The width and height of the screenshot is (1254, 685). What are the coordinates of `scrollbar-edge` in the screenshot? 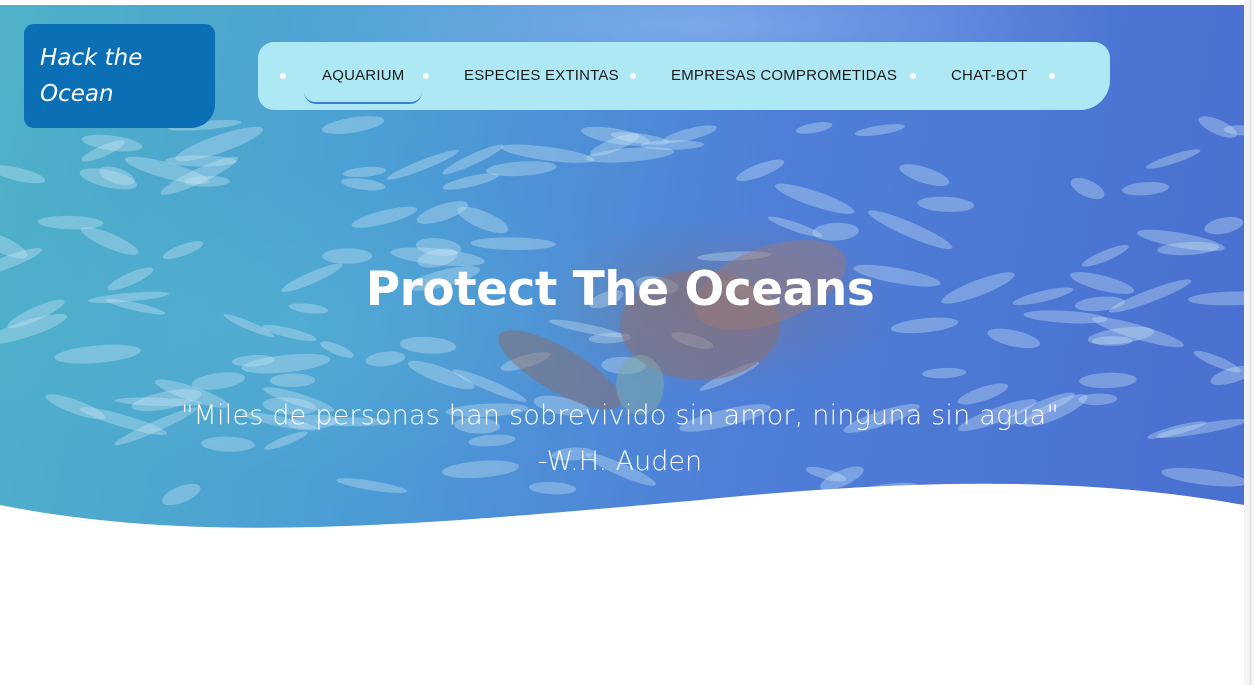 It's located at (1250, 342).